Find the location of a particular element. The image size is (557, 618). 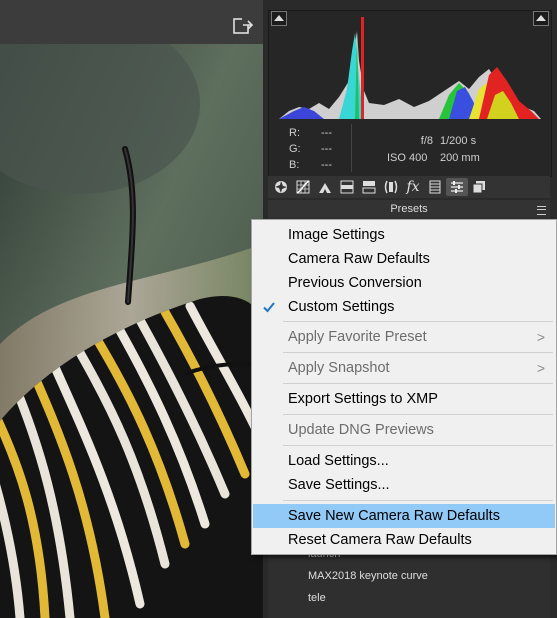

panel-tabs: fx is located at coordinates (409, 187).